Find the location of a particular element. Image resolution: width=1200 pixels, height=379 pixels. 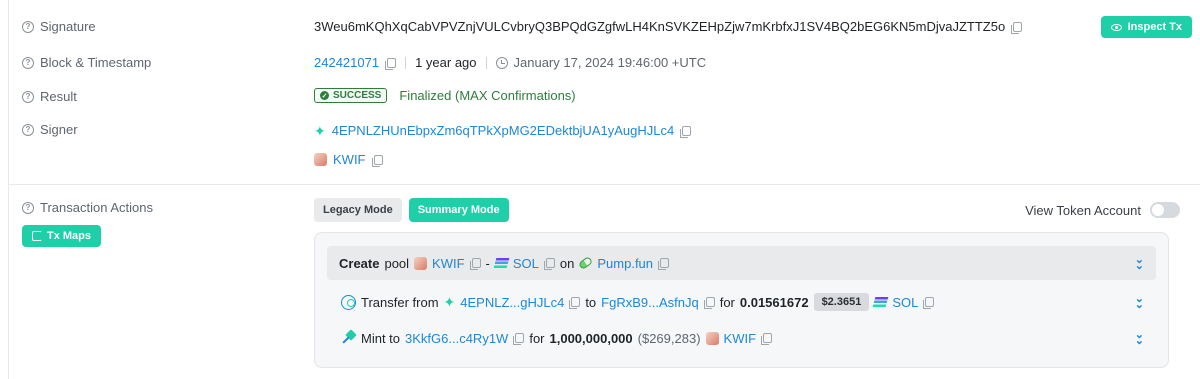

status-text: SUCCESS is located at coordinates (357, 95).